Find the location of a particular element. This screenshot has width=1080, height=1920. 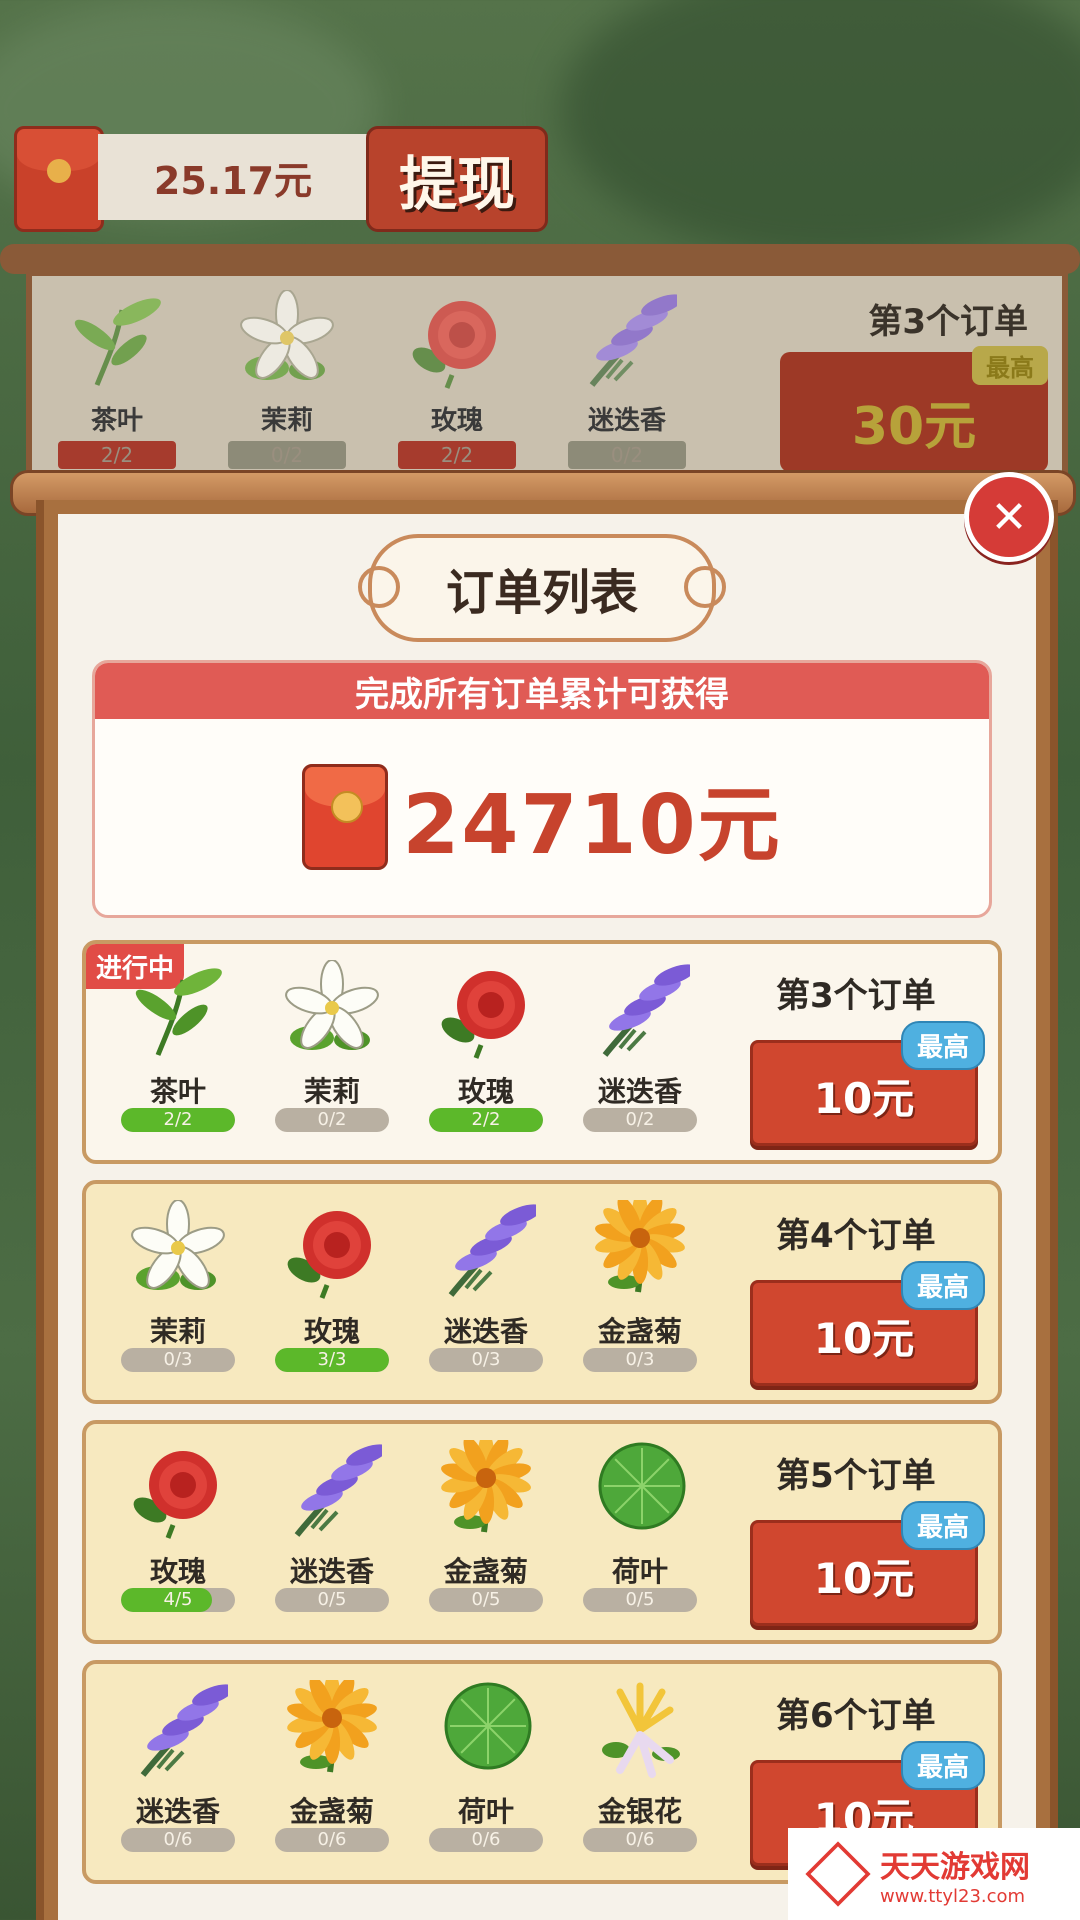

order-item: 迷迭香 0/6 is located at coordinates (178, 1763).